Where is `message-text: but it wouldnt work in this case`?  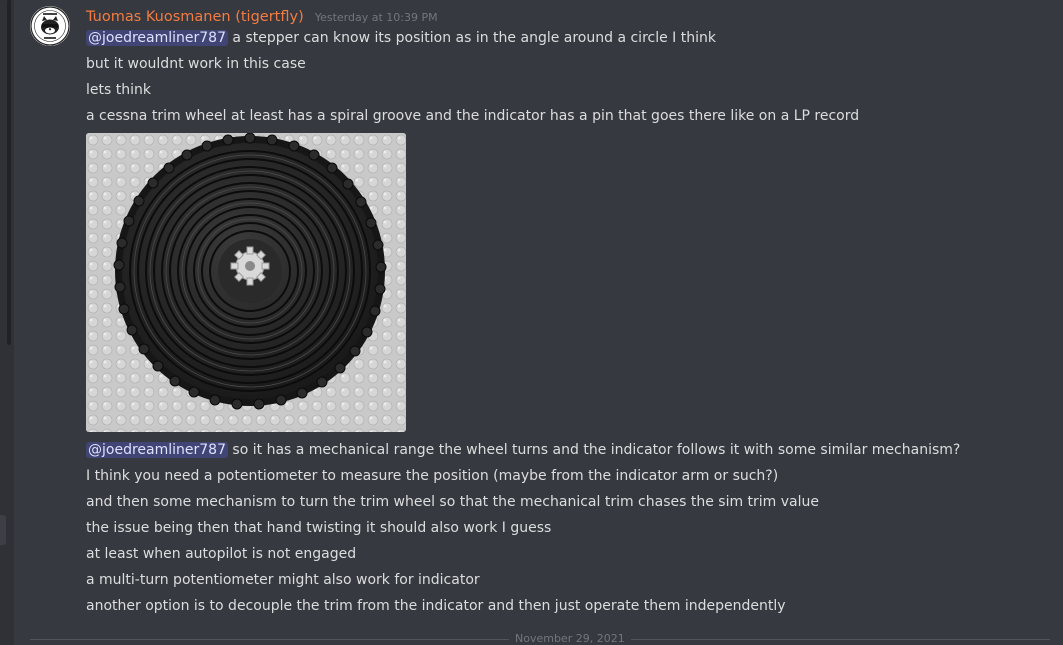 message-text: but it wouldnt work in this case is located at coordinates (196, 64).